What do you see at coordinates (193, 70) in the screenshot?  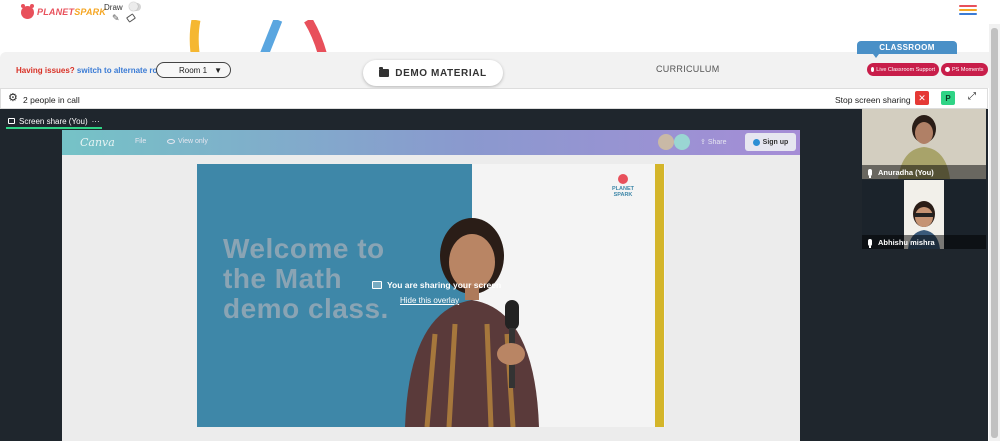 I see `room-select: Room 1 ▼` at bounding box center [193, 70].